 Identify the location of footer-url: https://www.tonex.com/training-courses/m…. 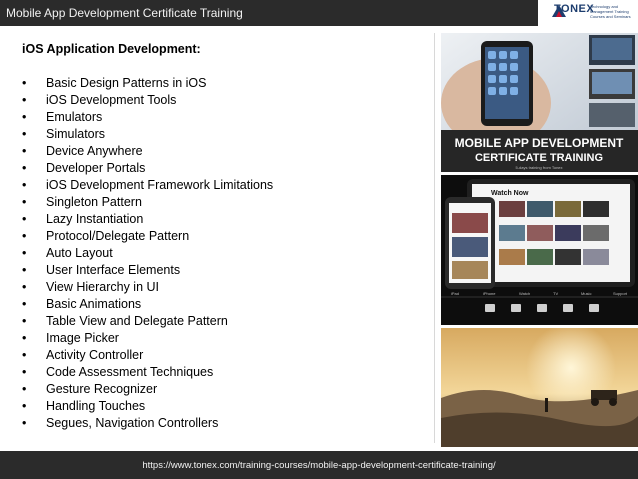
(319, 465).